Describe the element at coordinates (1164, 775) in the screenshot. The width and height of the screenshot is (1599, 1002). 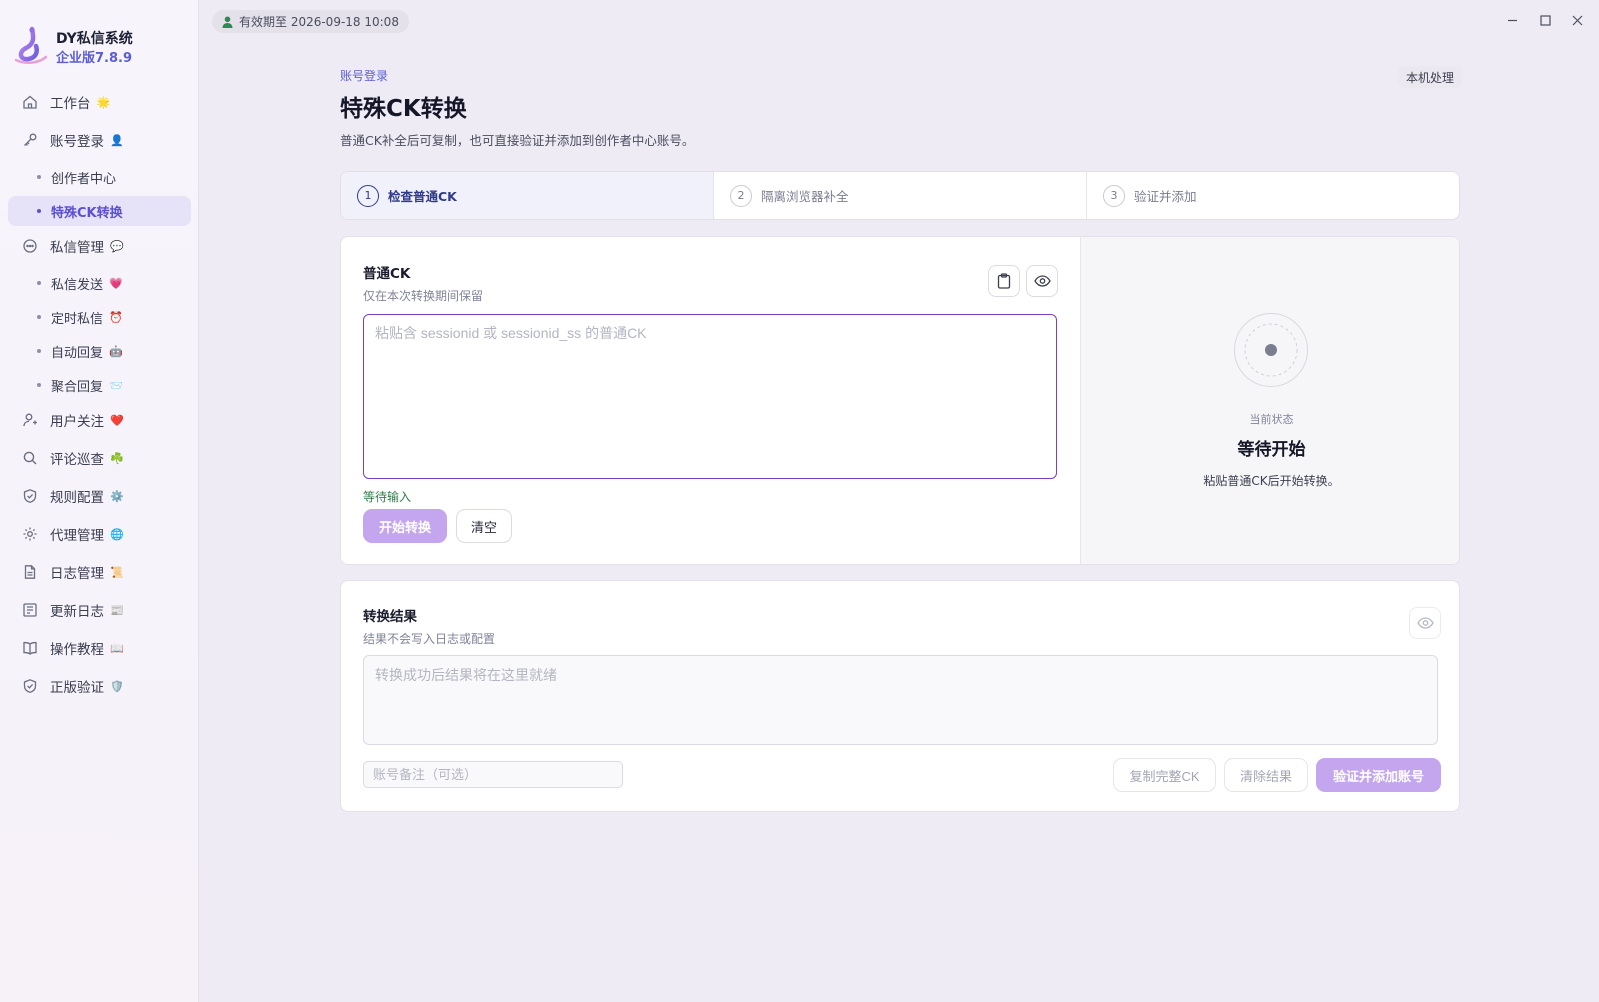
I see `copy-full-ck-button: 复制完整CK` at that location.